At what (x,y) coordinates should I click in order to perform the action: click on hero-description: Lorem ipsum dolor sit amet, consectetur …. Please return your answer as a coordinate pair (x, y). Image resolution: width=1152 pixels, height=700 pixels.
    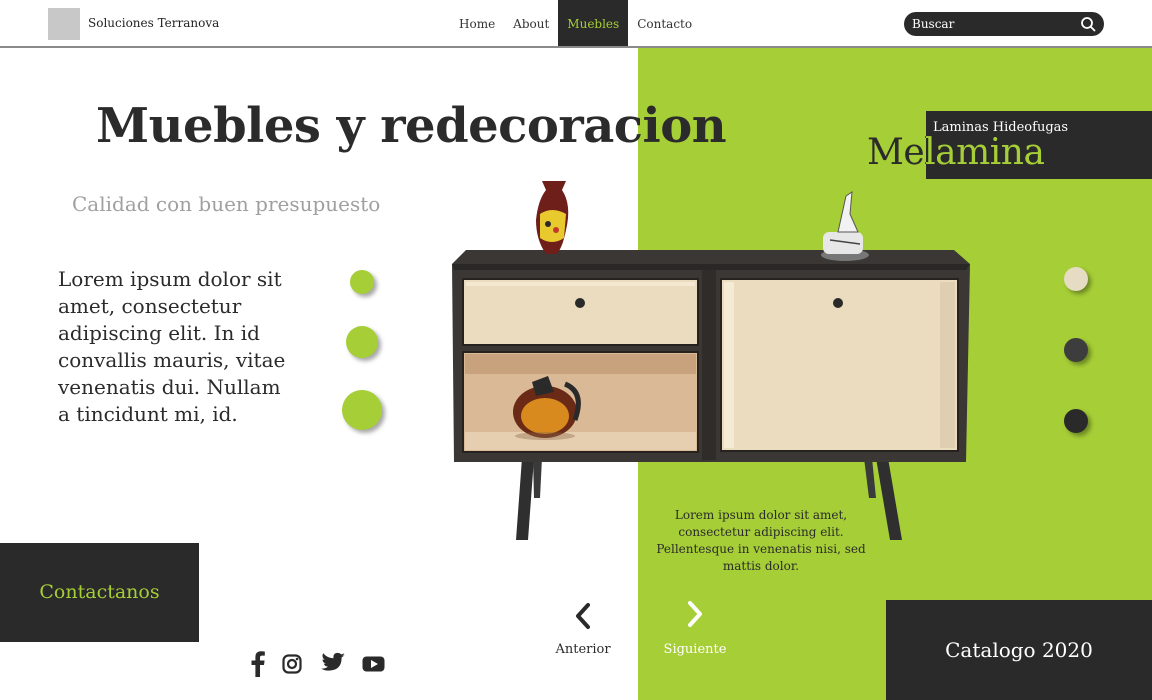
    Looking at the image, I should click on (172, 346).